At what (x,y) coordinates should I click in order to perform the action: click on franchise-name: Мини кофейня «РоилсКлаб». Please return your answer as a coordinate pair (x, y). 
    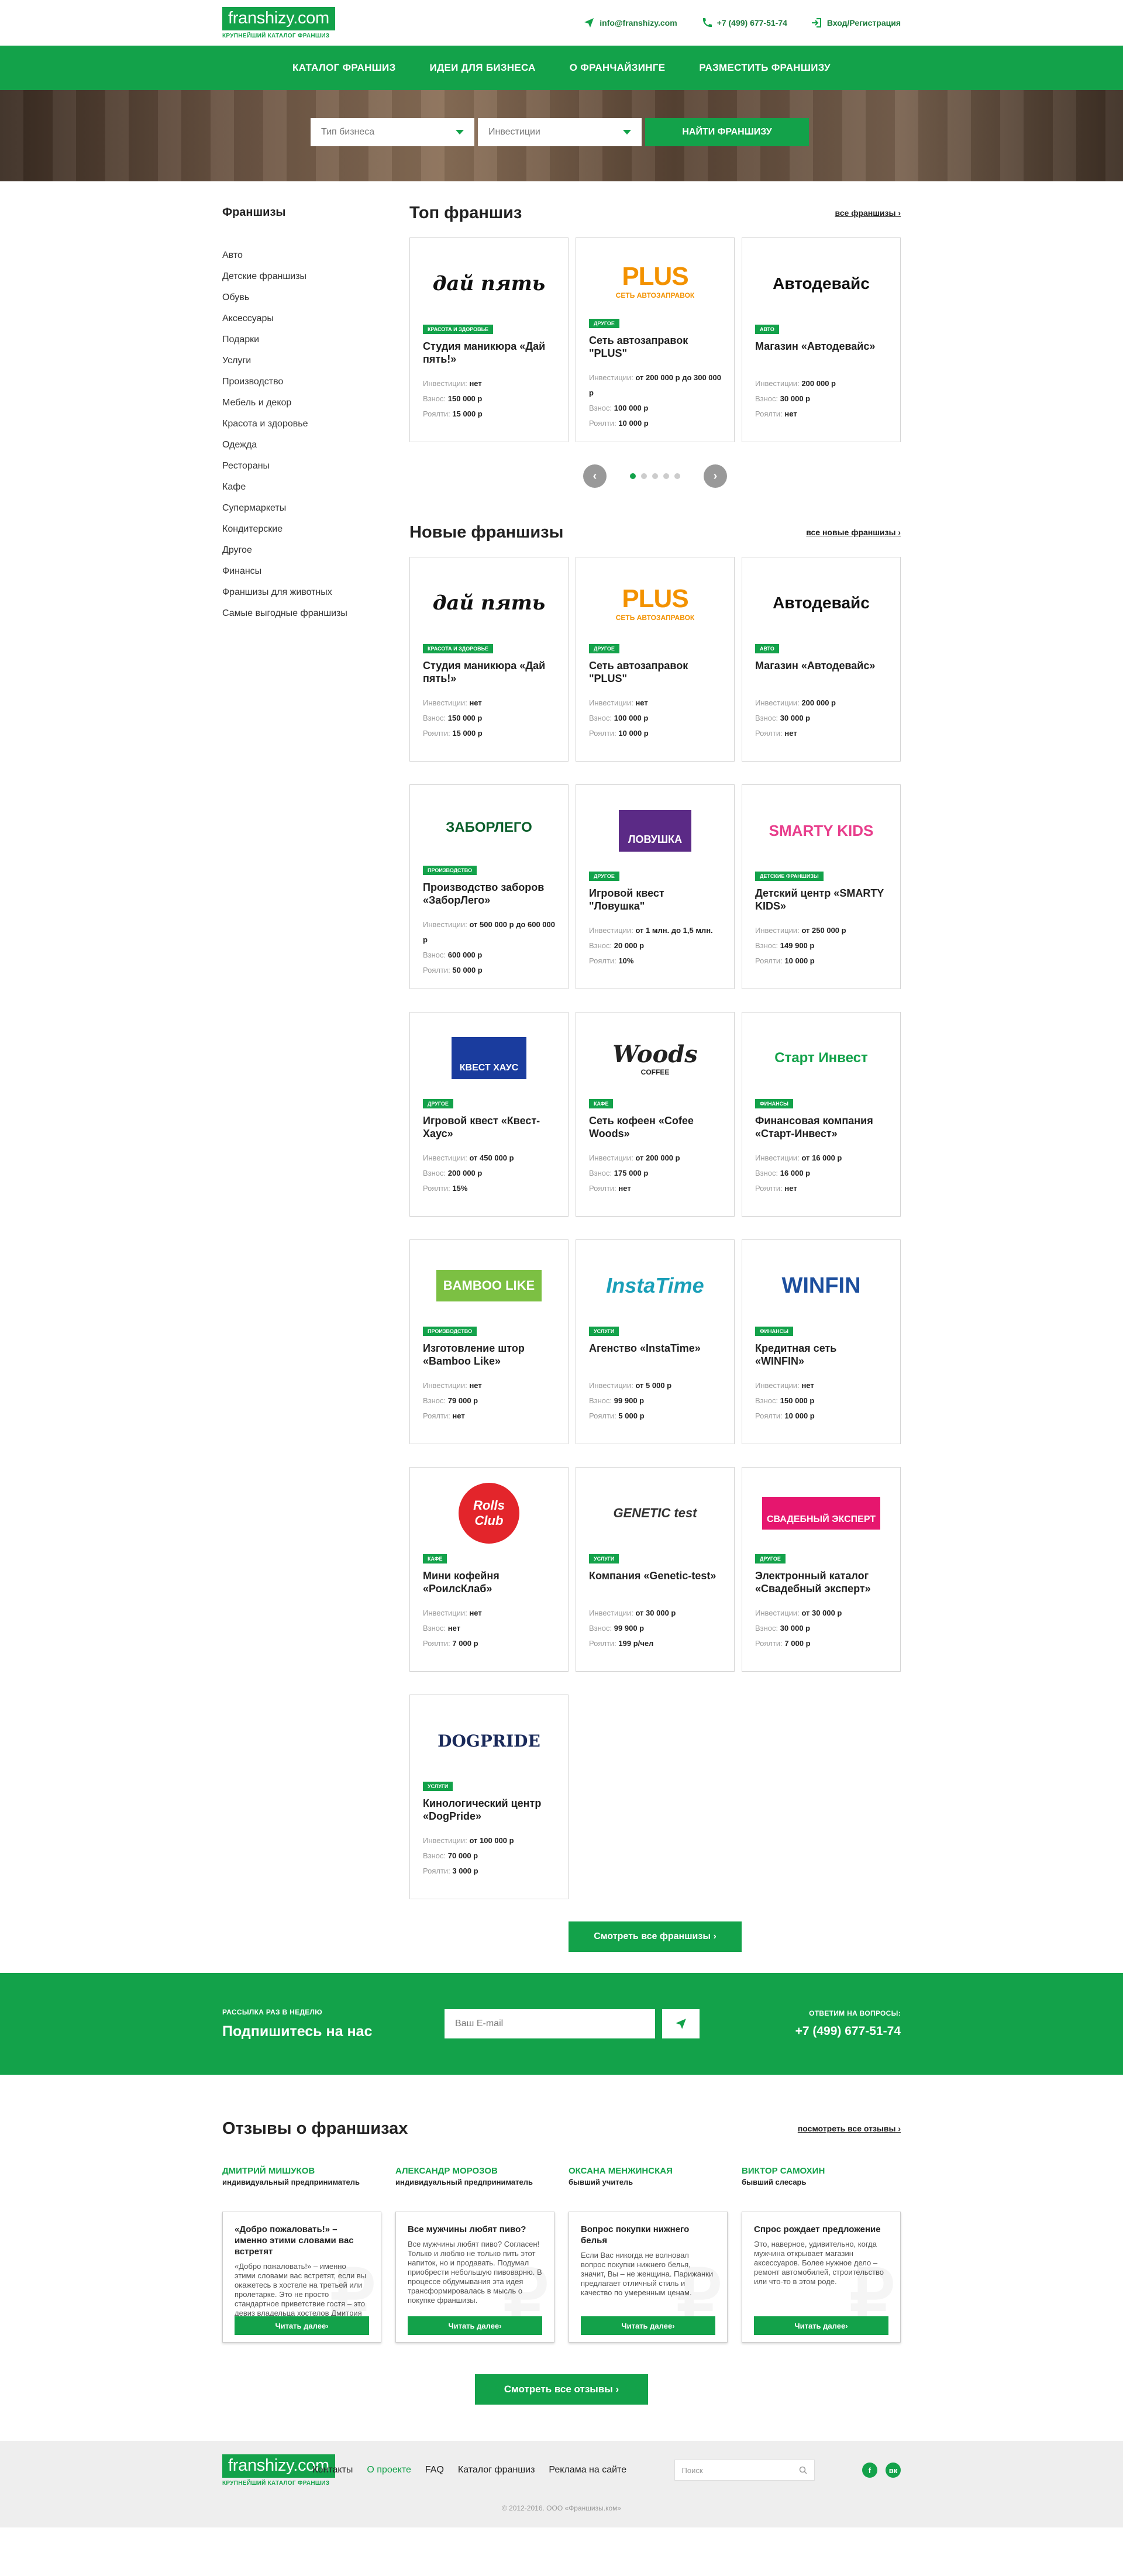
    Looking at the image, I should click on (489, 1582).